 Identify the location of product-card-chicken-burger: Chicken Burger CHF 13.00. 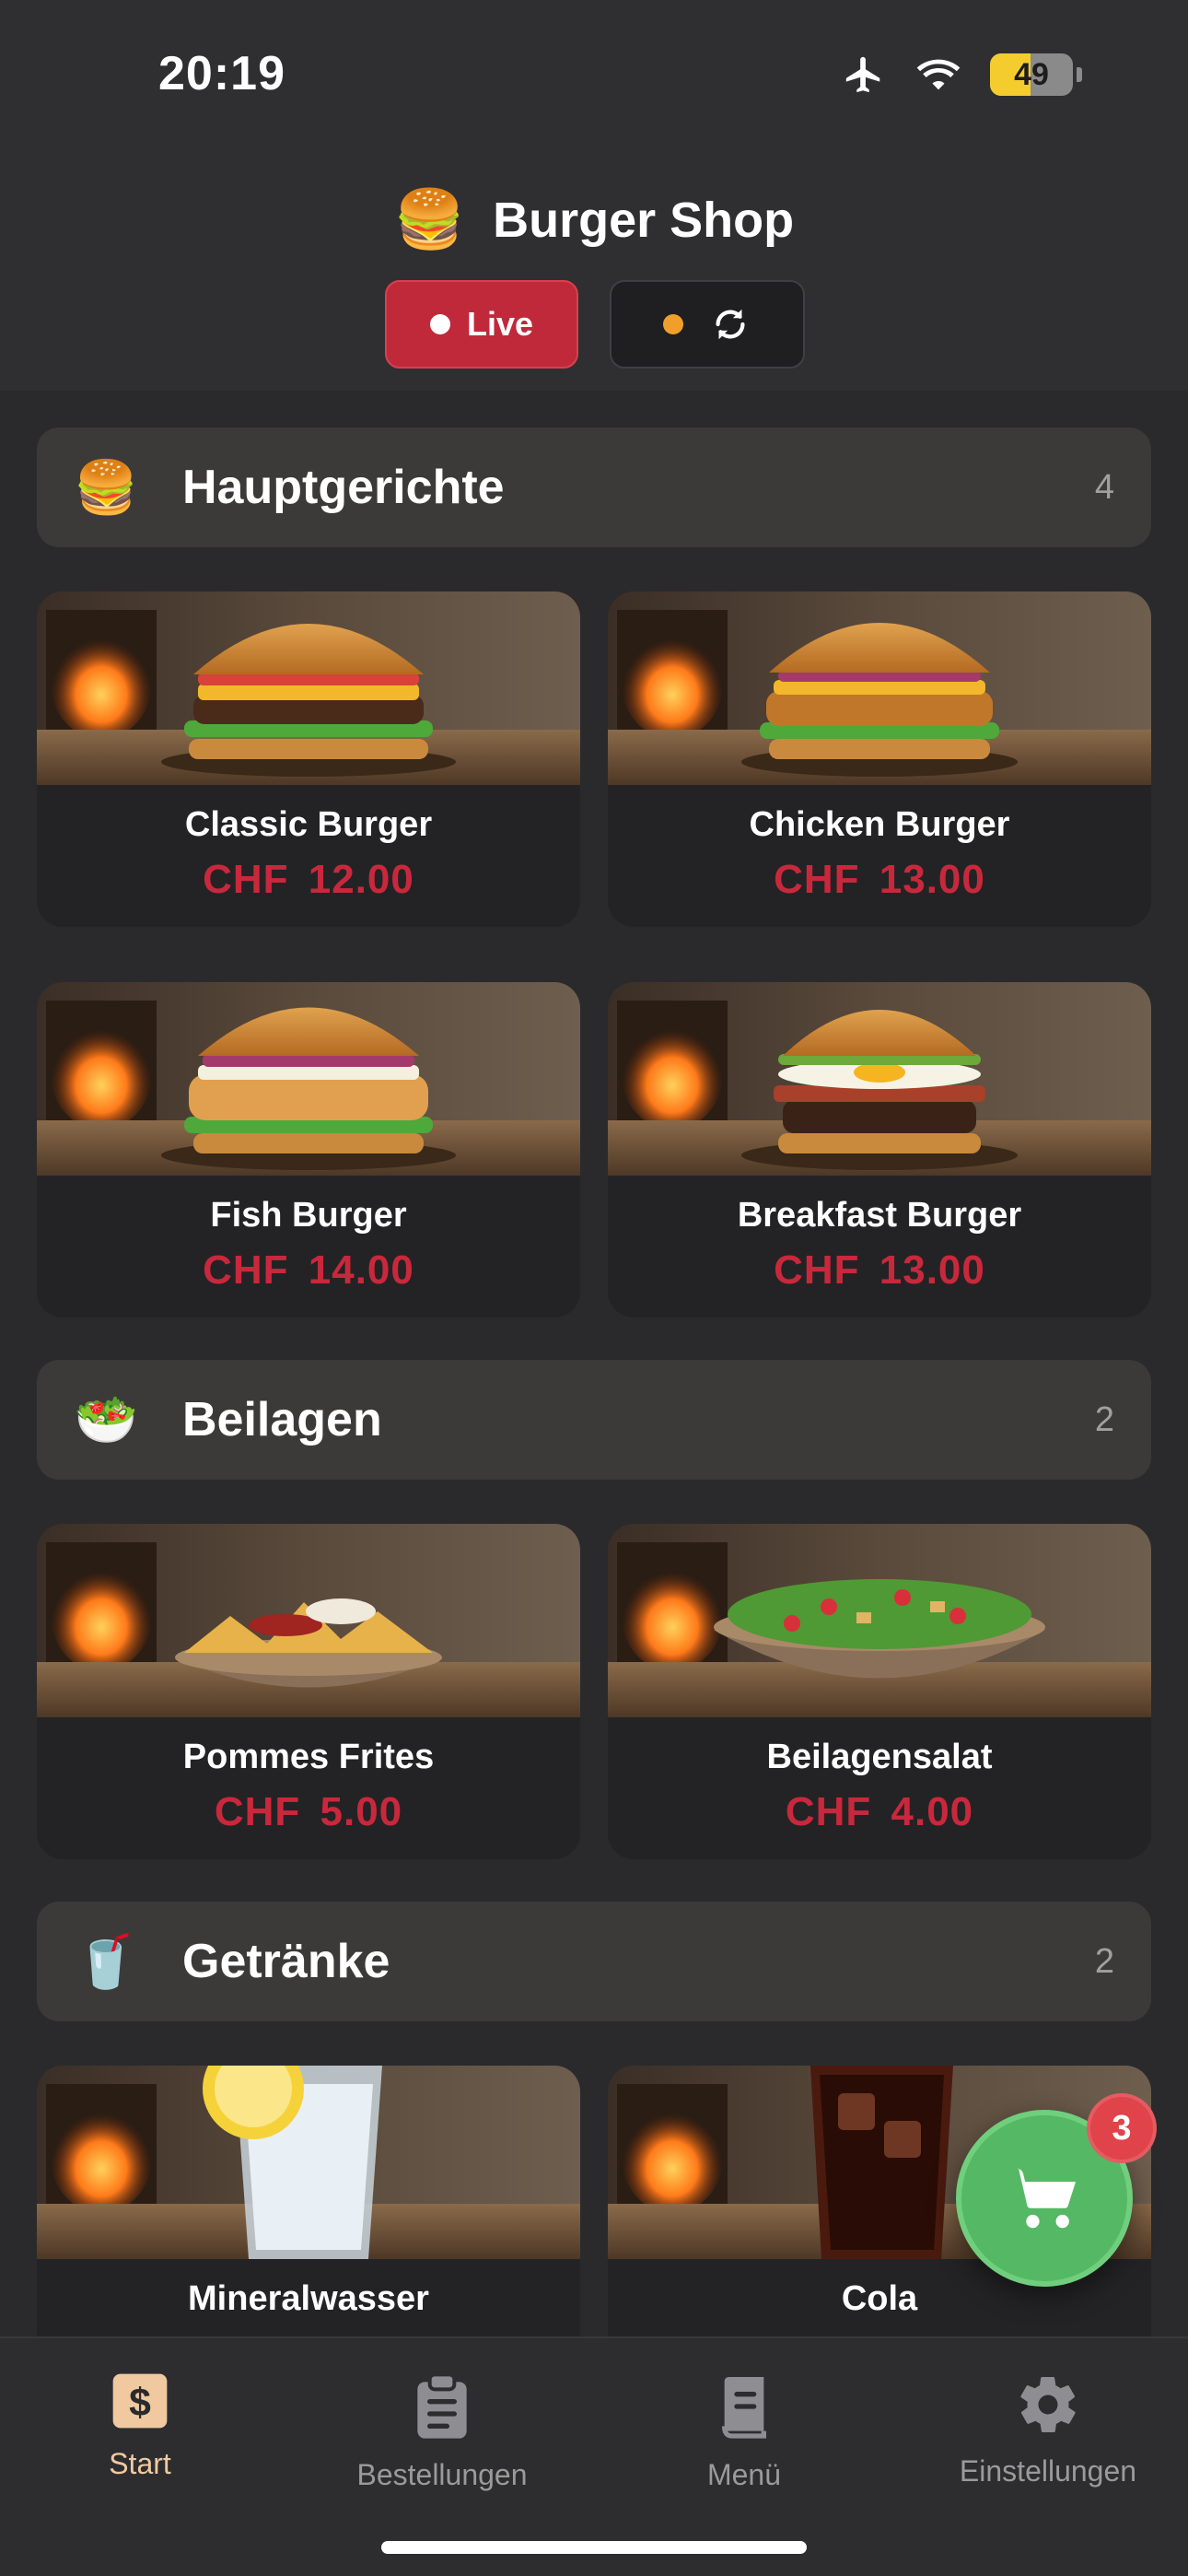
(879, 759).